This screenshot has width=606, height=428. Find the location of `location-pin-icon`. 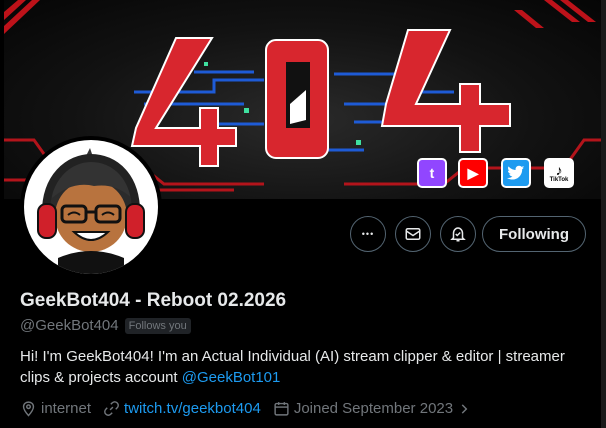

location-pin-icon is located at coordinates (28, 409).